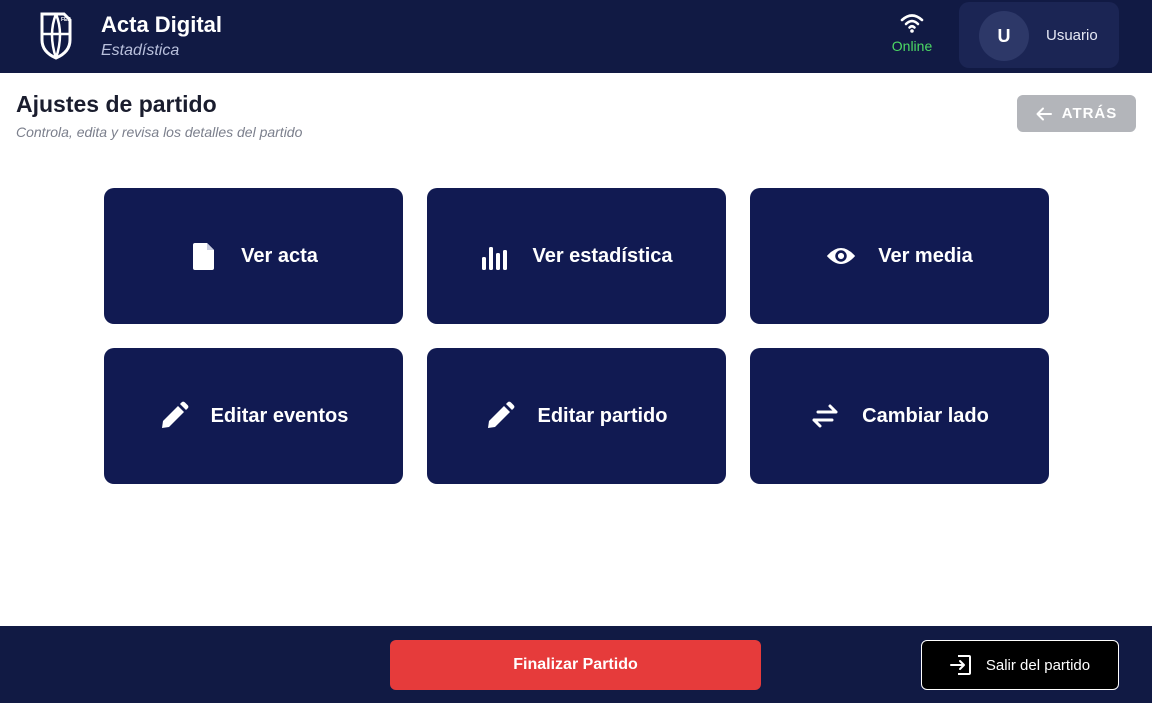  Describe the element at coordinates (279, 255) in the screenshot. I see `ver-acta-label: Ver acta` at that location.